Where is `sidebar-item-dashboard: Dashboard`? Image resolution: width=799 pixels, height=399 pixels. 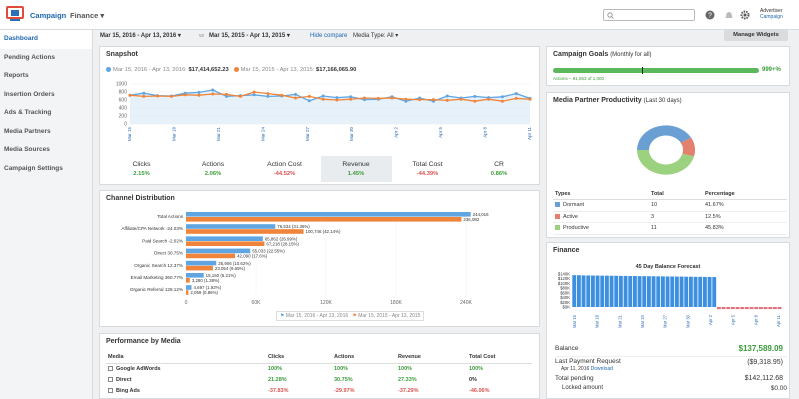
sidebar-item-dashboard: Dashboard is located at coordinates (46, 39).